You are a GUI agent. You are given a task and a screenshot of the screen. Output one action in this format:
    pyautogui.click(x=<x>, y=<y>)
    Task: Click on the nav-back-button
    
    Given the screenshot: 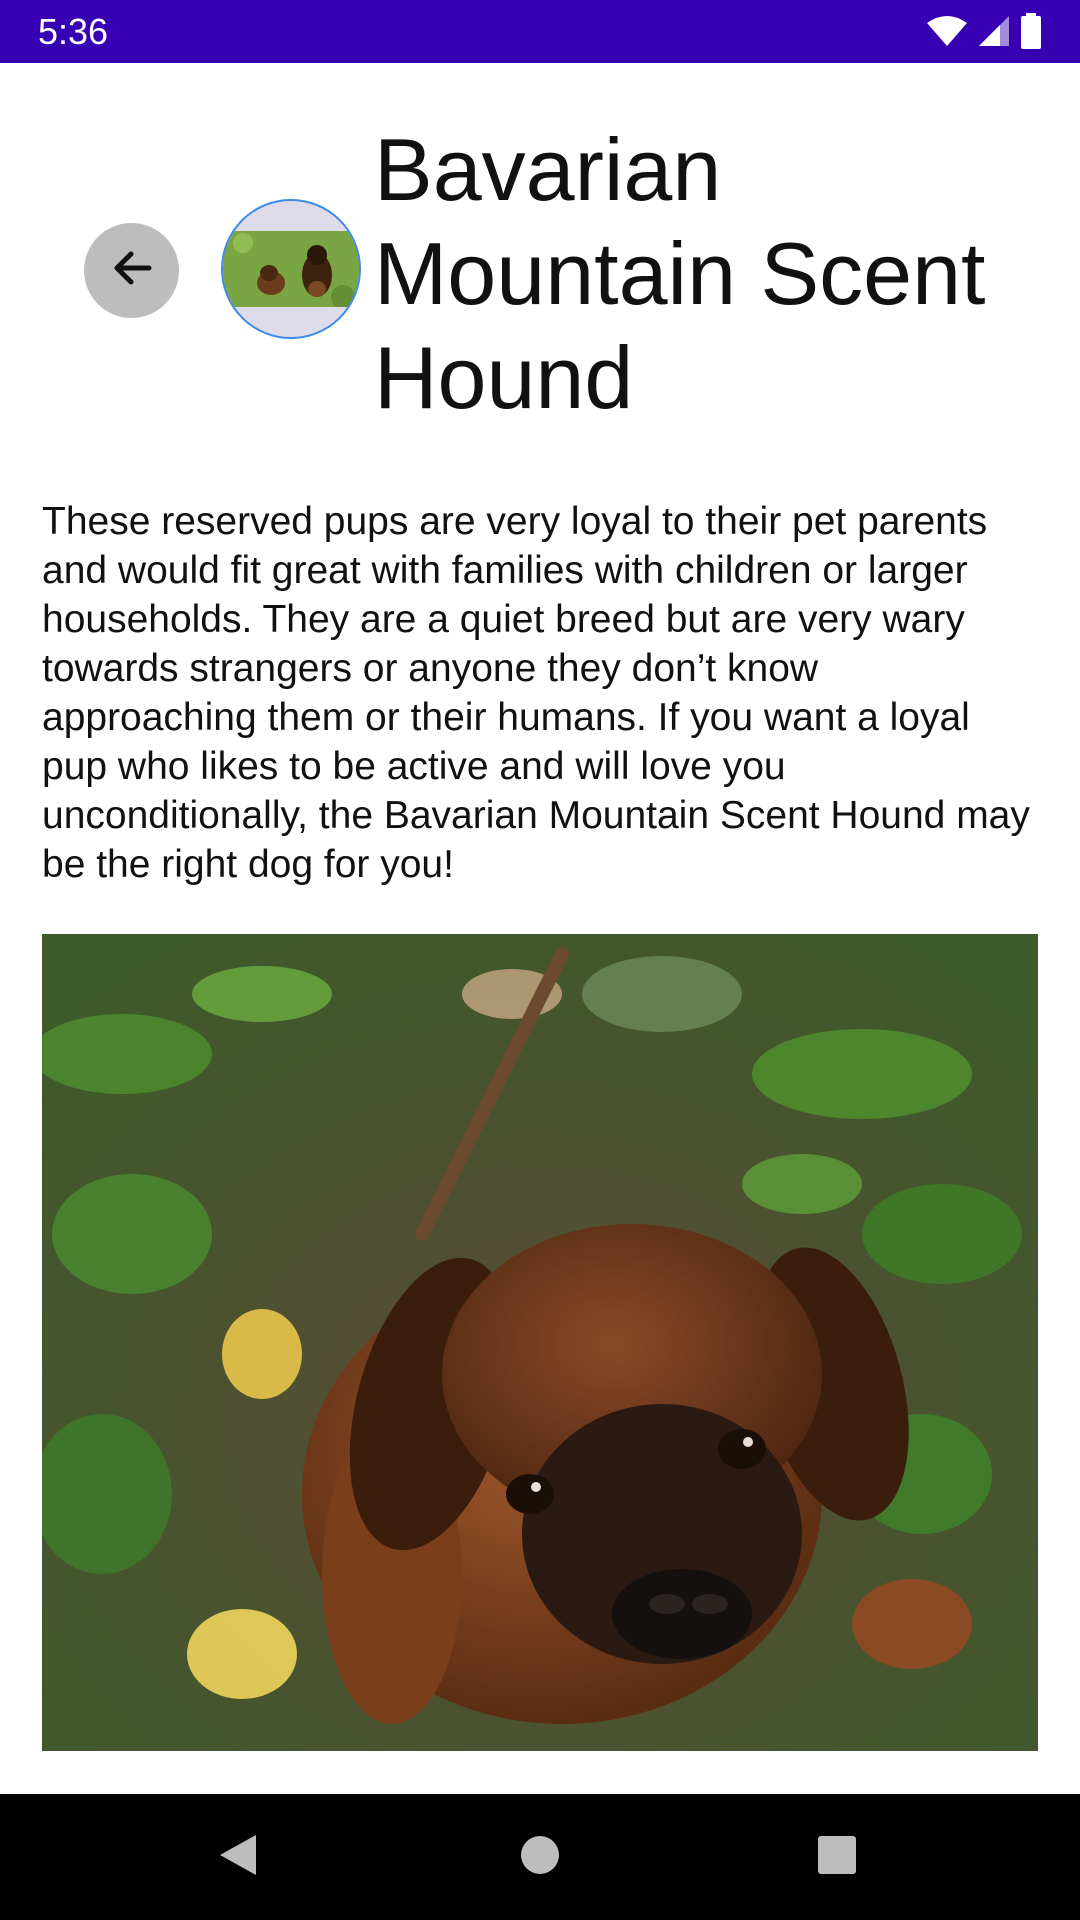 What is the action you would take?
    pyautogui.click(x=238, y=1857)
    